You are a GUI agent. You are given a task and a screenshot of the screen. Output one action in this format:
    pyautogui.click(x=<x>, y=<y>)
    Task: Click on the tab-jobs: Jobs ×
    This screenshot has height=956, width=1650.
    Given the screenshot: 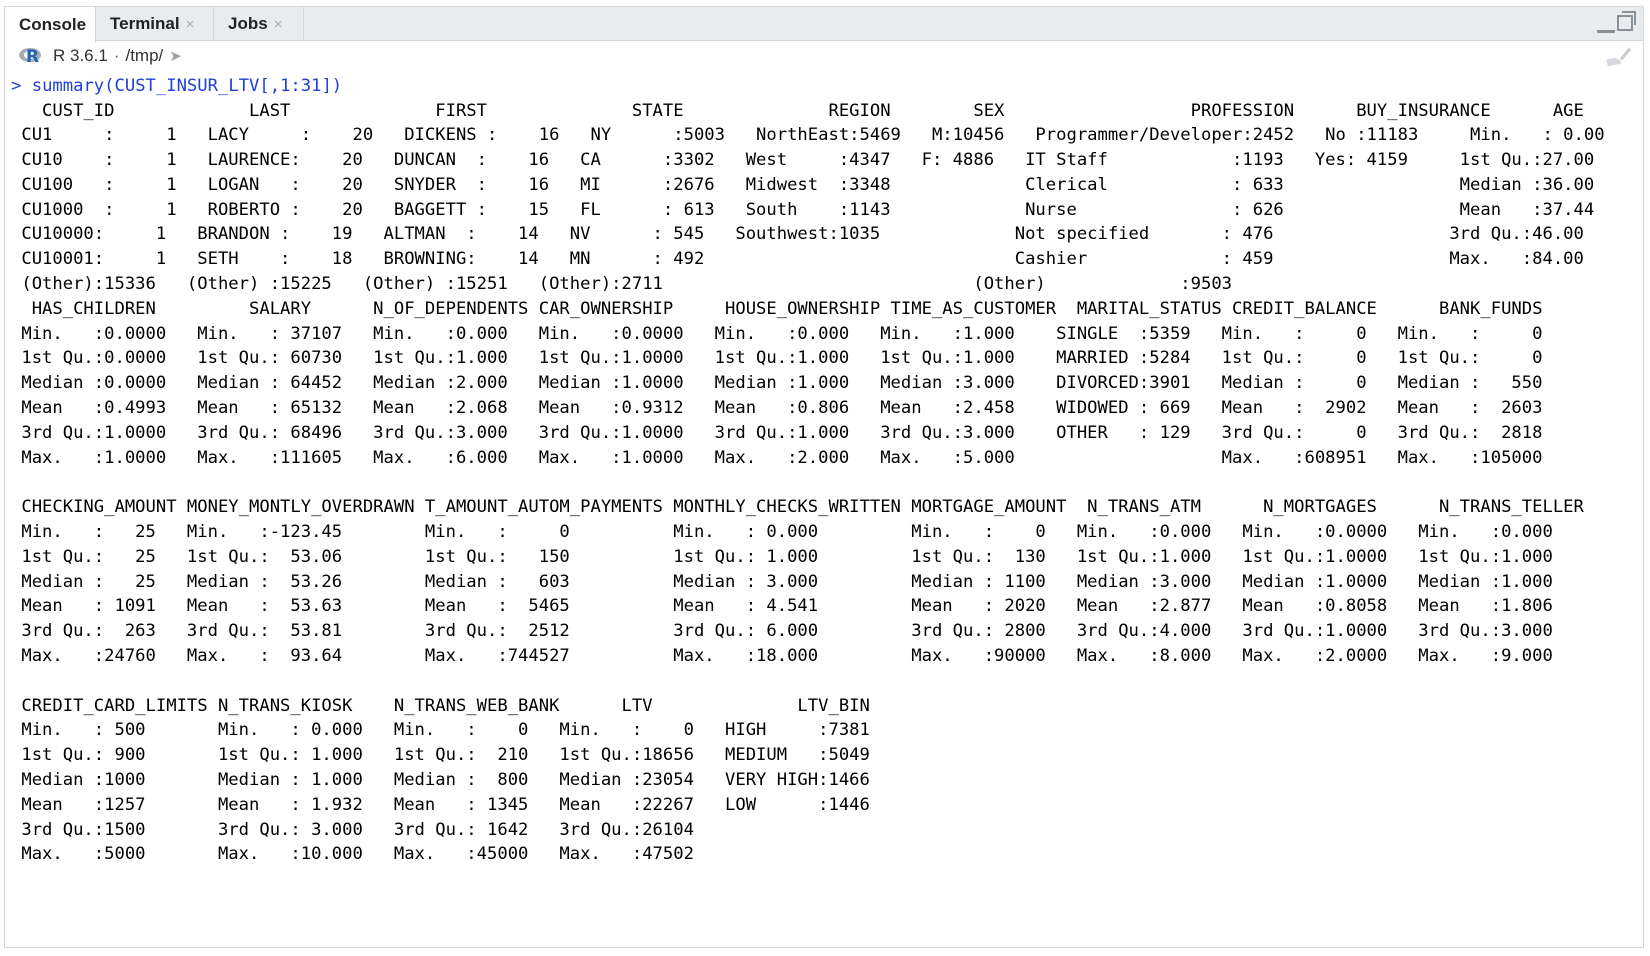 What is the action you would take?
    pyautogui.click(x=259, y=24)
    